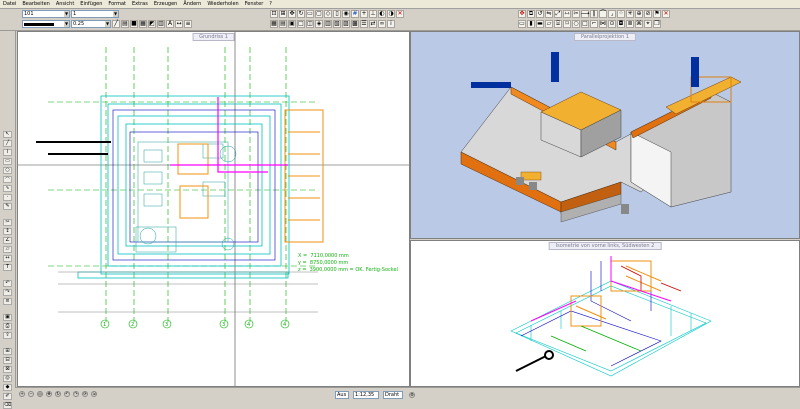  What do you see at coordinates (576, 14) in the screenshot?
I see `trim-icon: ✂` at bounding box center [576, 14].